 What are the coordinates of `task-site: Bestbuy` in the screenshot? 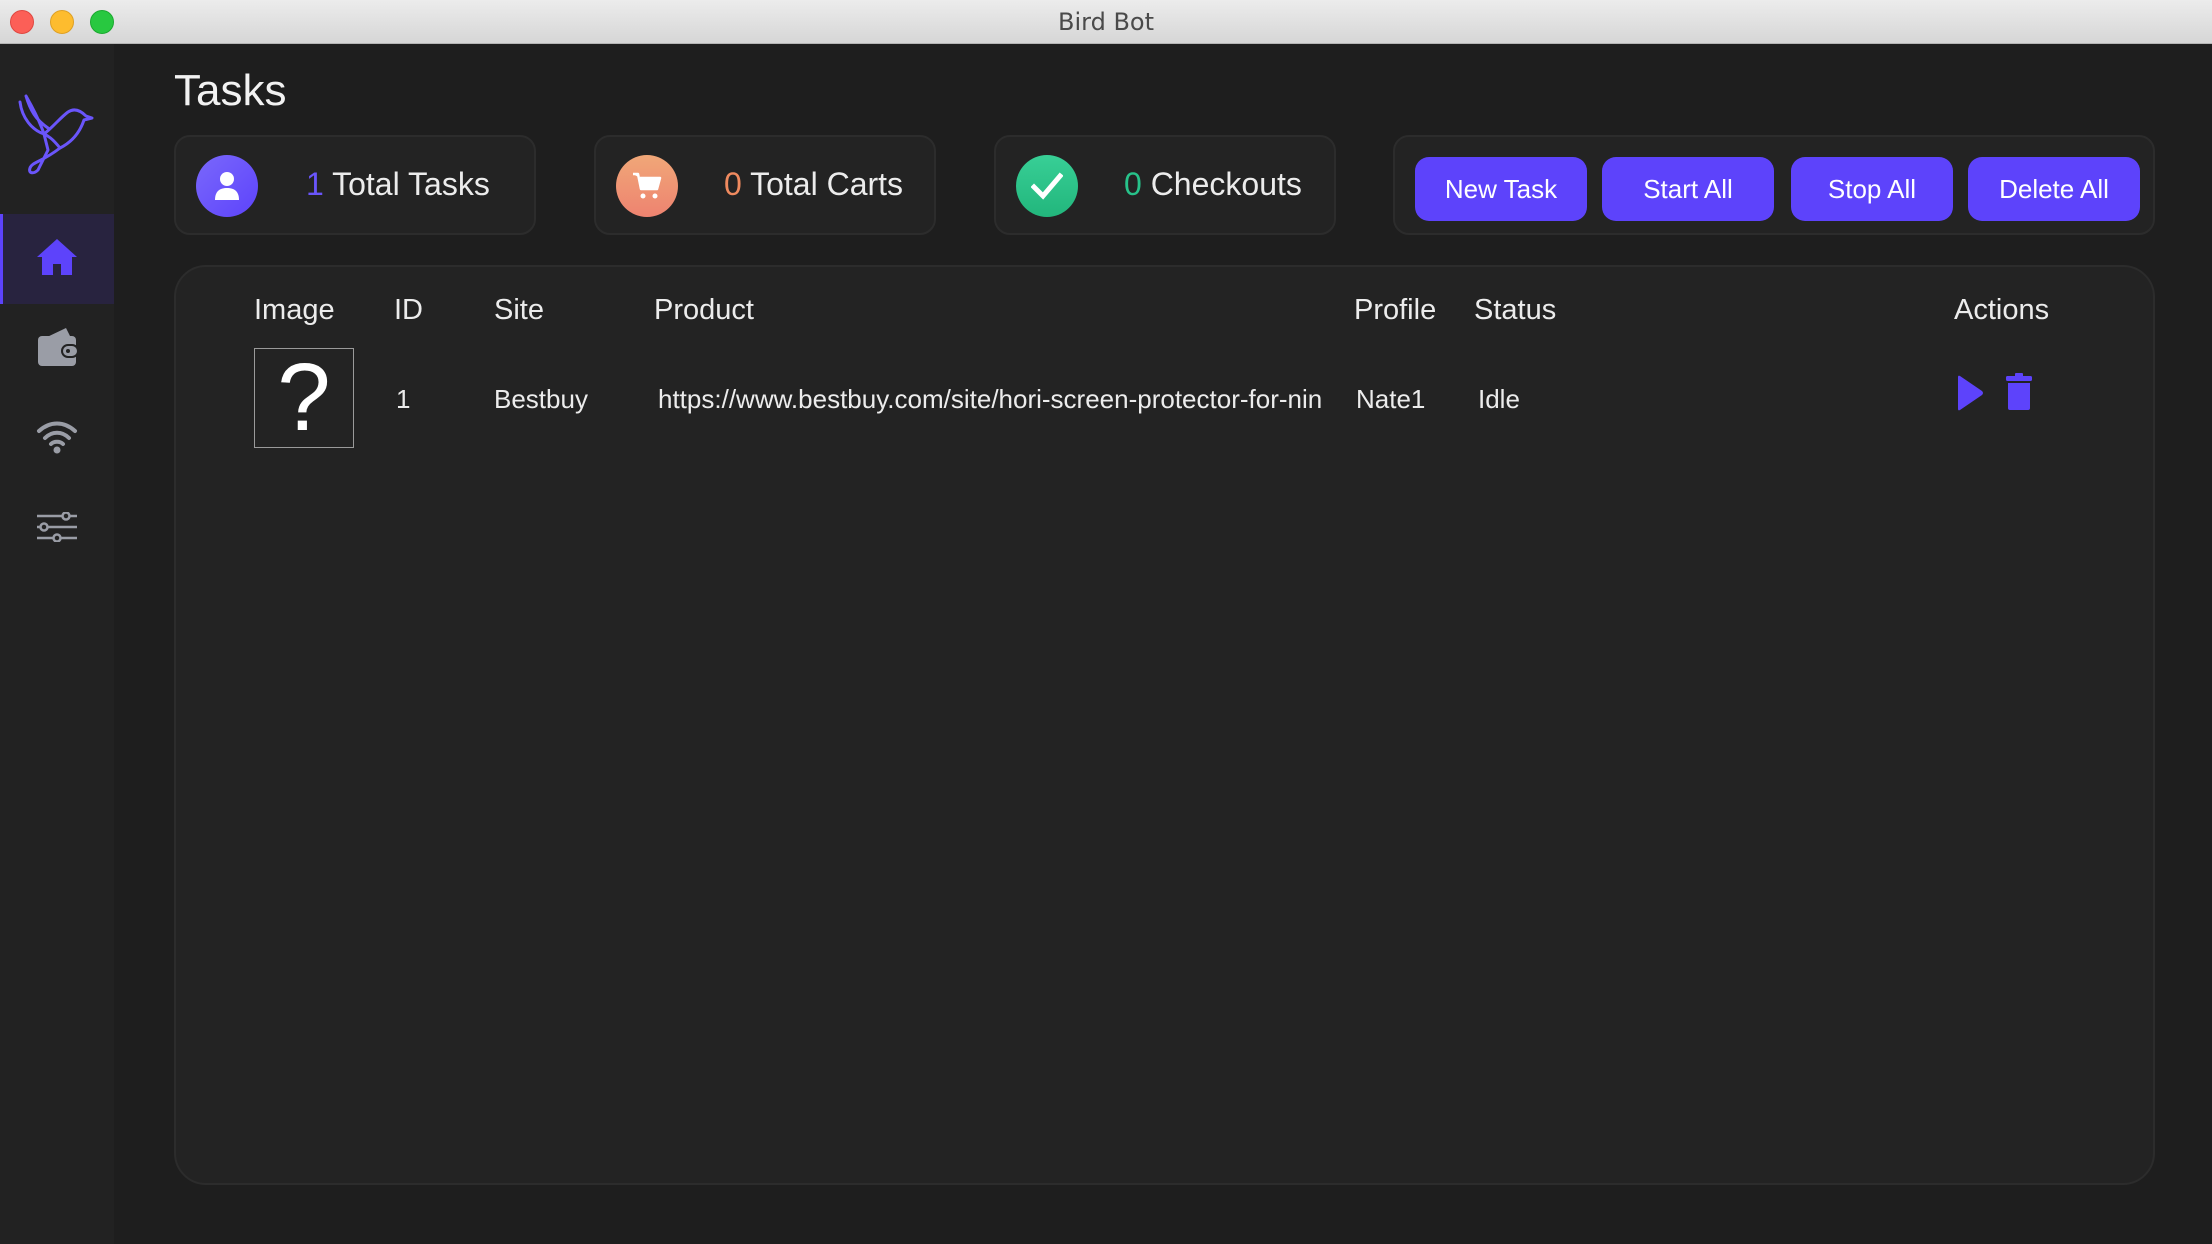 It's located at (541, 399).